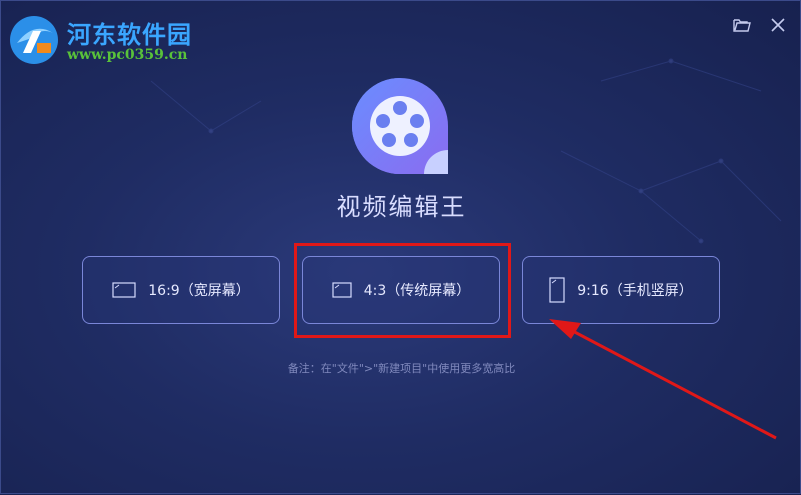  Describe the element at coordinates (760, 25) in the screenshot. I see `window-controls` at that location.